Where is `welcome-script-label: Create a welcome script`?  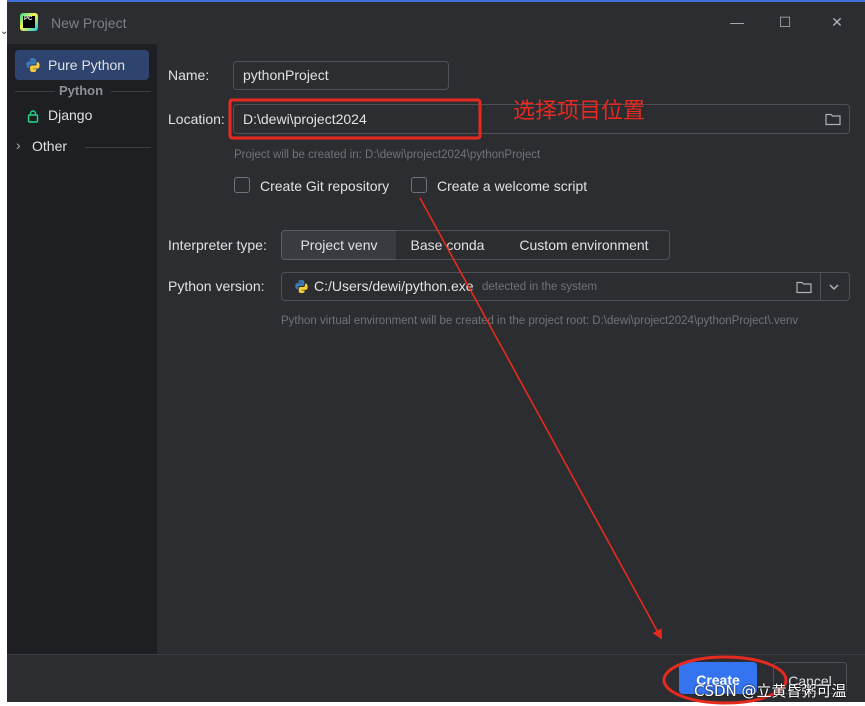
welcome-script-label: Create a welcome script is located at coordinates (512, 186).